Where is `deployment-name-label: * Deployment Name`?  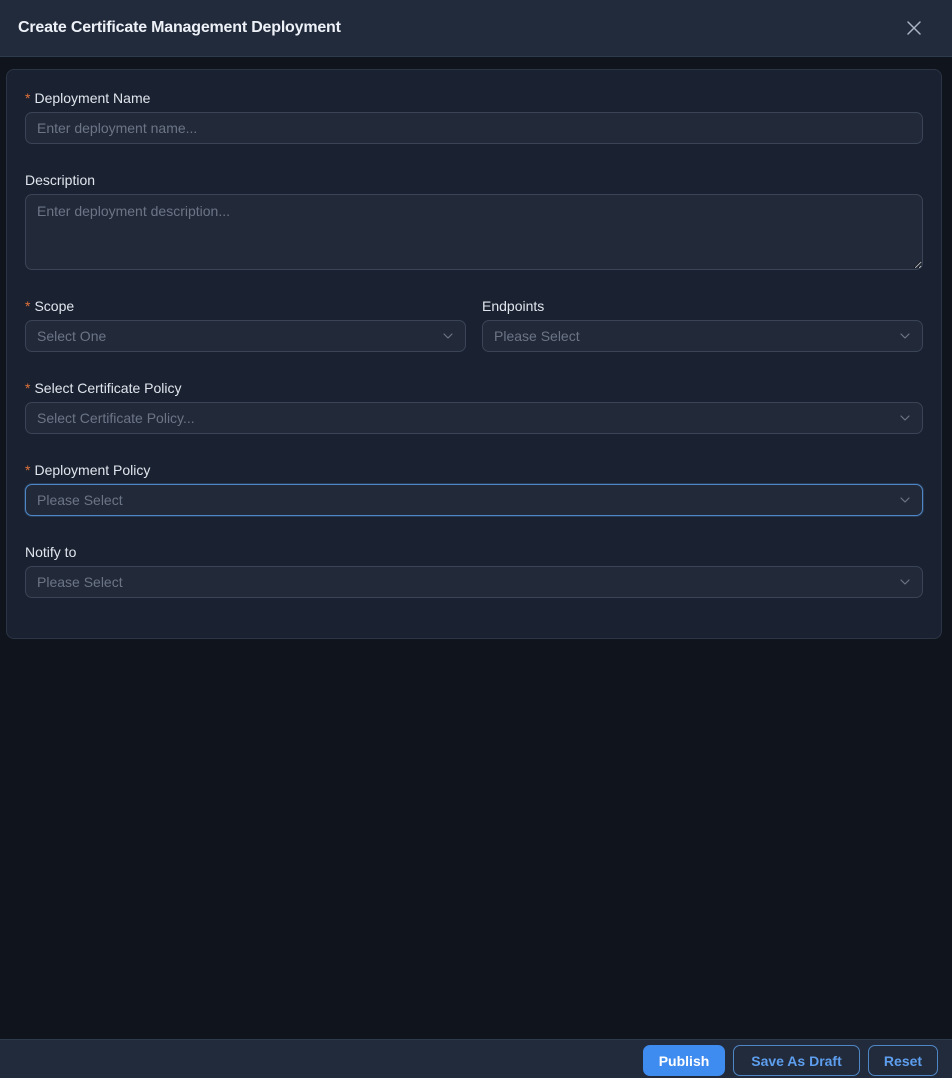 deployment-name-label: * Deployment Name is located at coordinates (87, 98).